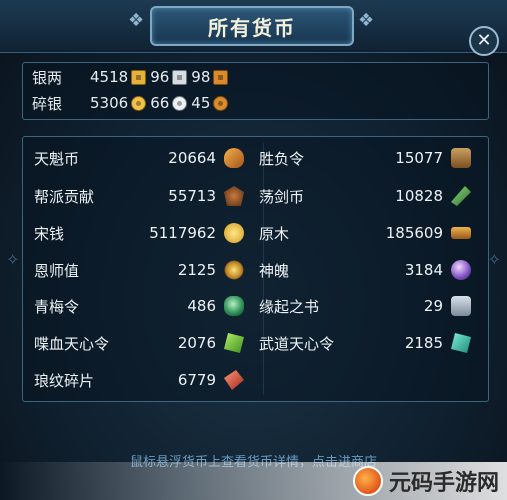 This screenshot has width=507, height=500. What do you see at coordinates (367, 481) in the screenshot?
I see `watermark-logo-icon` at bounding box center [367, 481].